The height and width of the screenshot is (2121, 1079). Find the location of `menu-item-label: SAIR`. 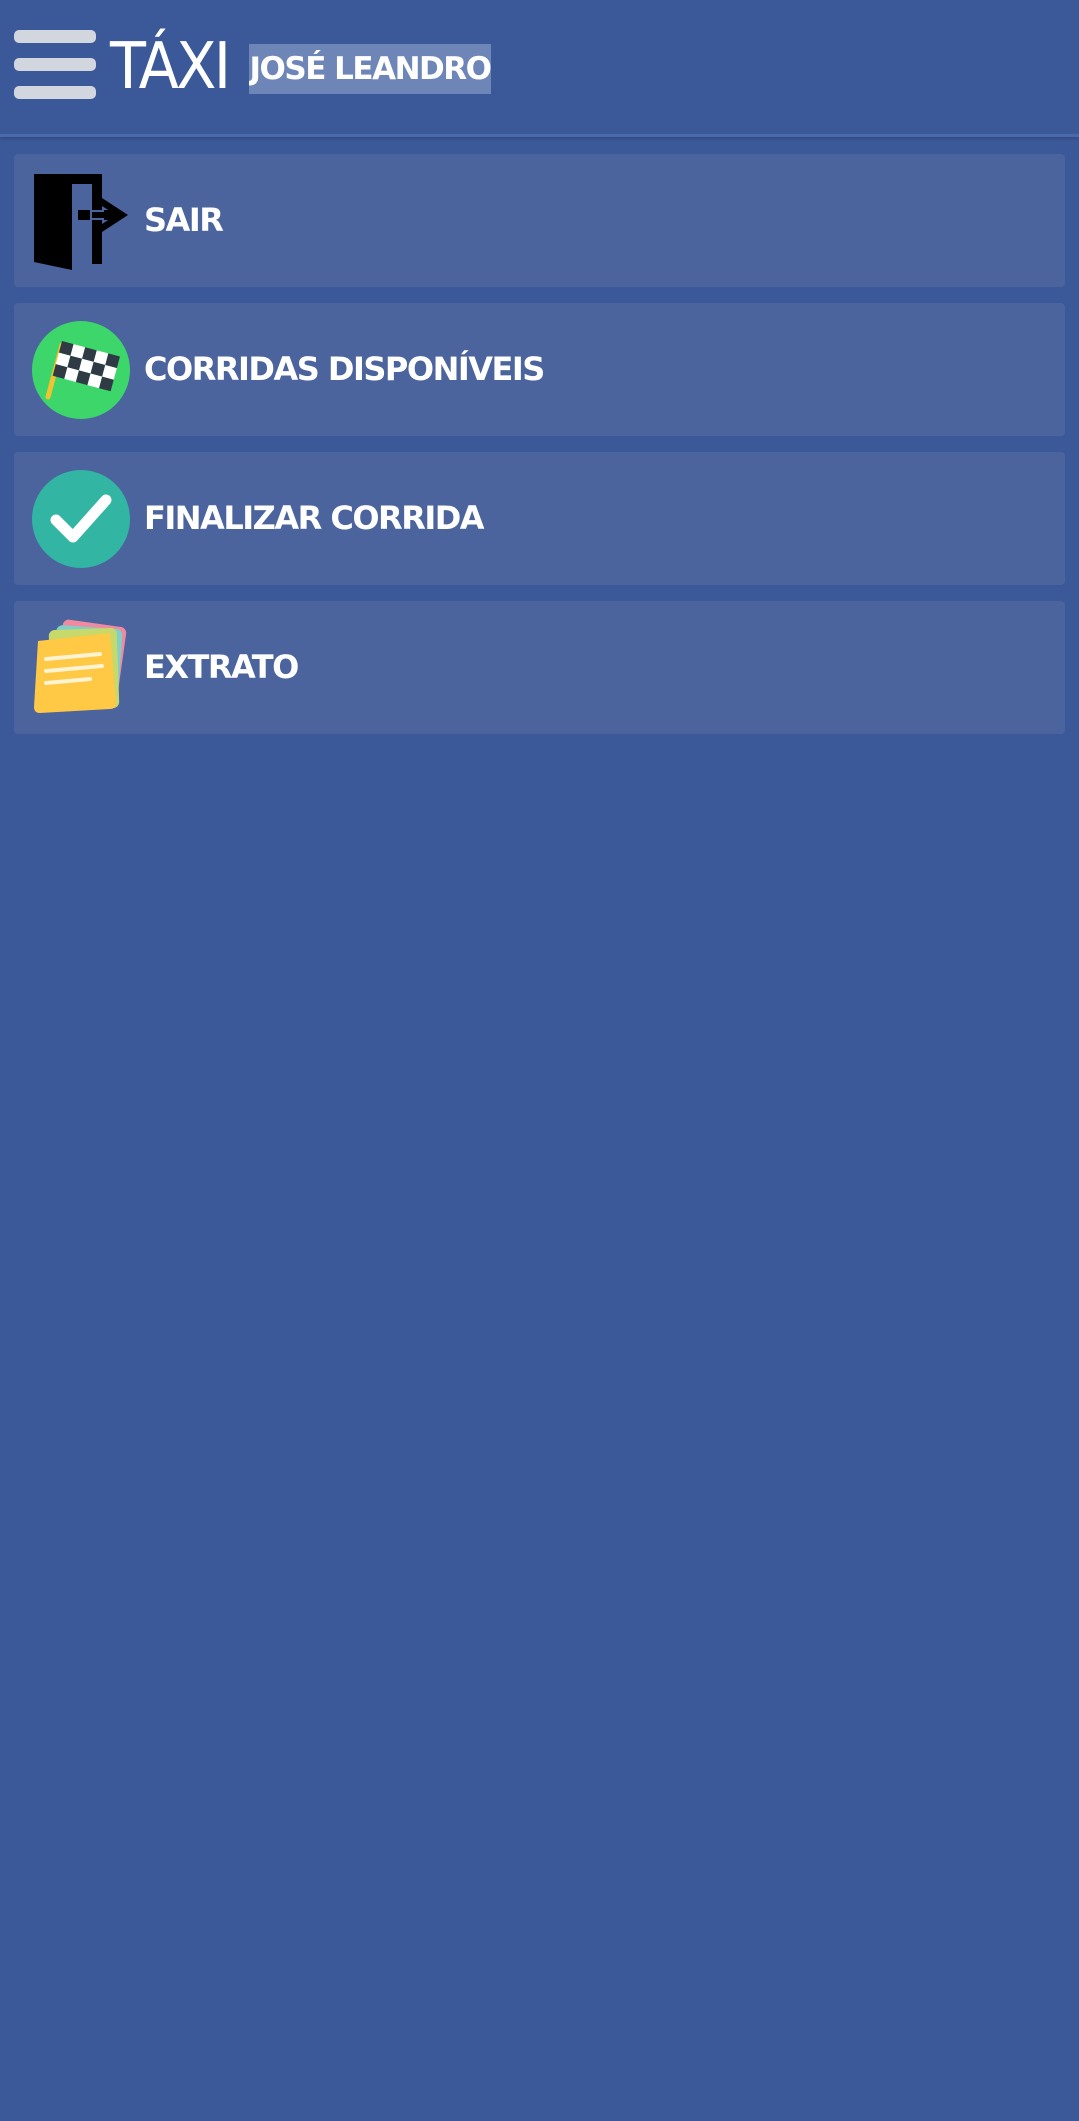

menu-item-label: SAIR is located at coordinates (184, 220).